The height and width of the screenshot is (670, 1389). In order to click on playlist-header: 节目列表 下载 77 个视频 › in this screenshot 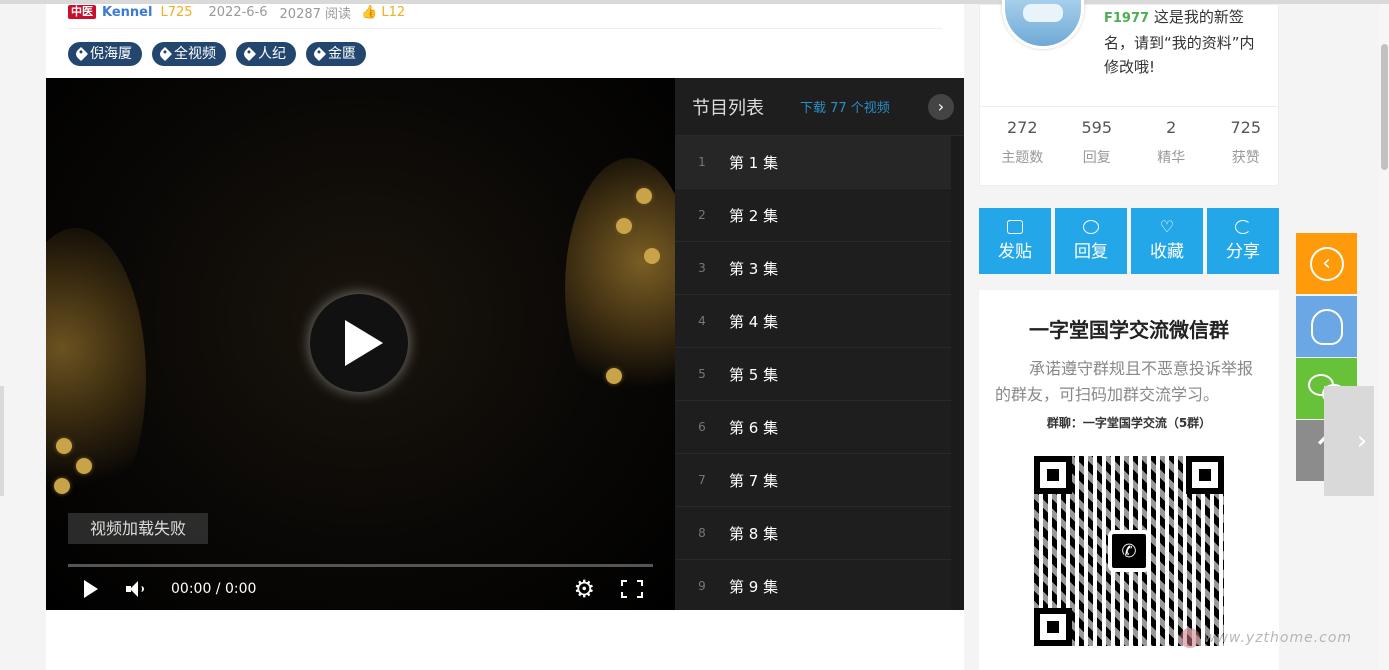, I will do `click(819, 107)`.